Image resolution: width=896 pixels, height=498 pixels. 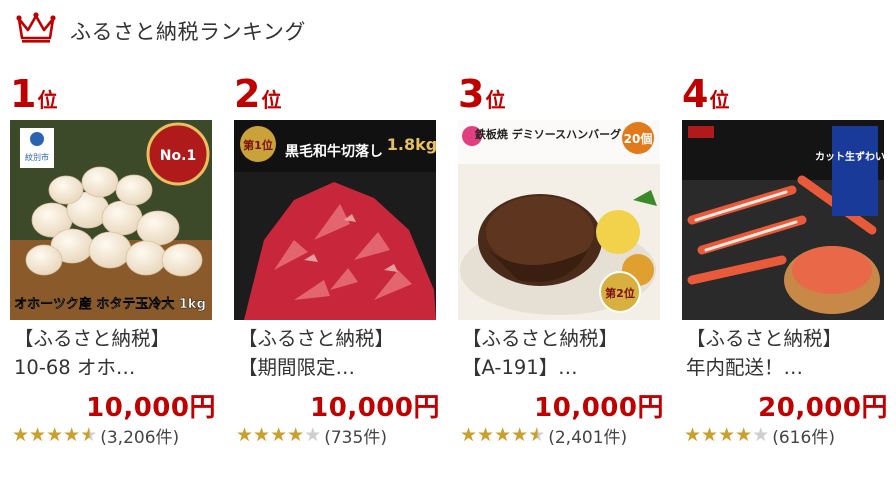 What do you see at coordinates (482, 94) in the screenshot?
I see `rank-label: 3位` at bounding box center [482, 94].